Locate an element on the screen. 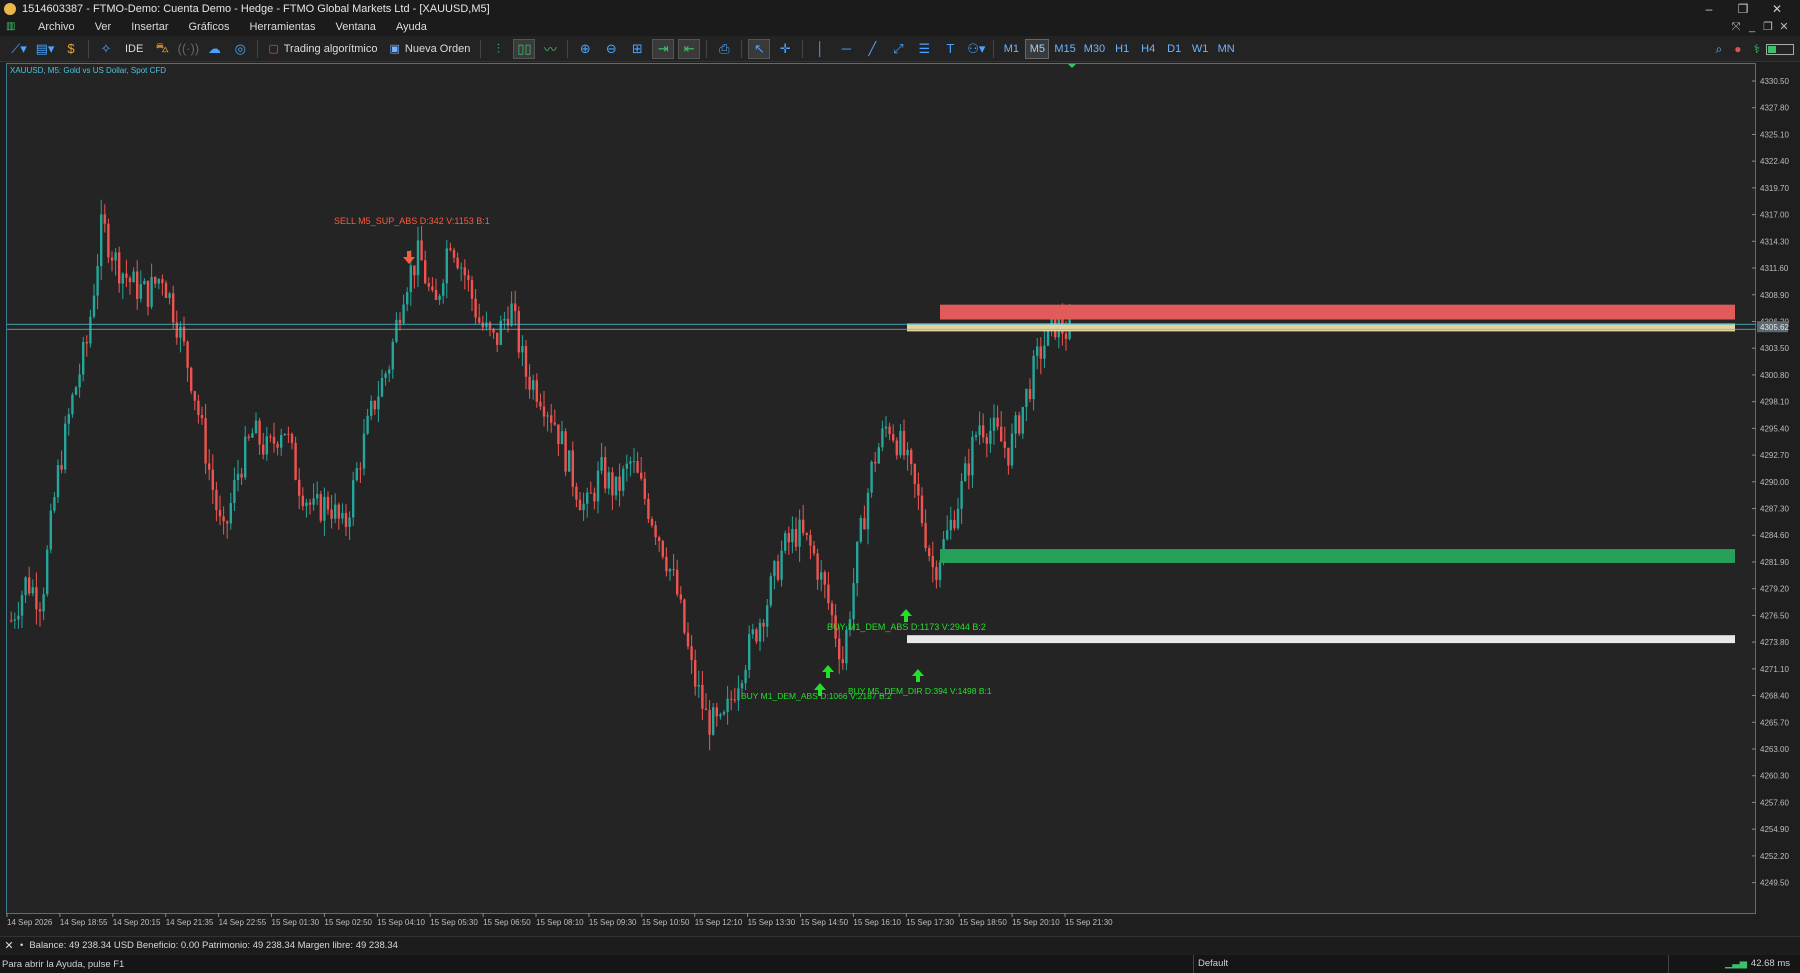  time-tick-label: 14 Sep 18:55 is located at coordinates (84, 922).